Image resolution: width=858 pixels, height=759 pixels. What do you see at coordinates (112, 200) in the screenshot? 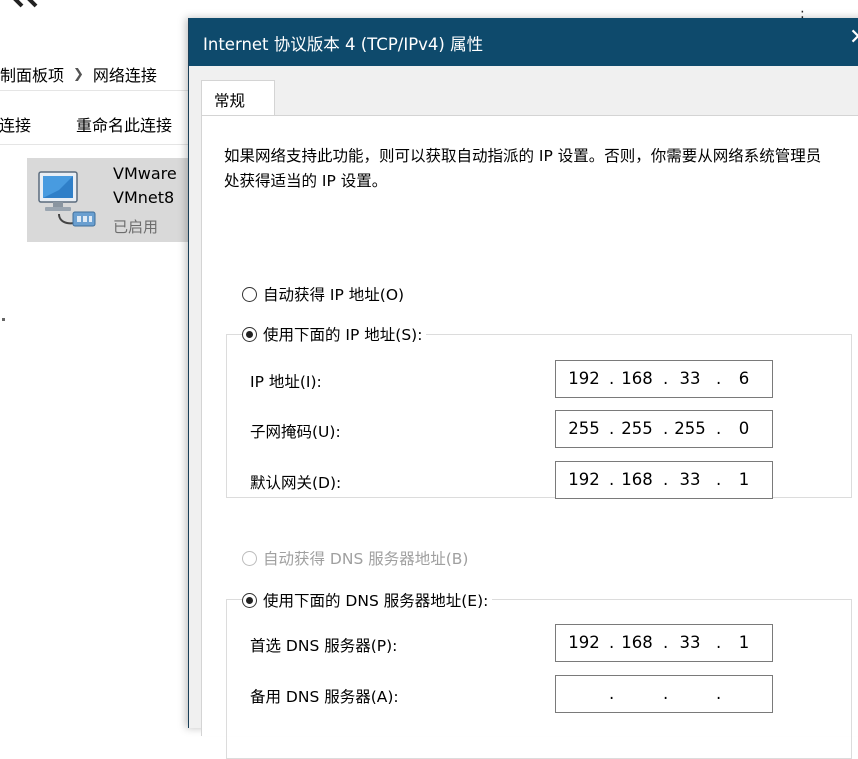
I see `network-adapter-item: VMware VMnet8 已启用` at bounding box center [112, 200].